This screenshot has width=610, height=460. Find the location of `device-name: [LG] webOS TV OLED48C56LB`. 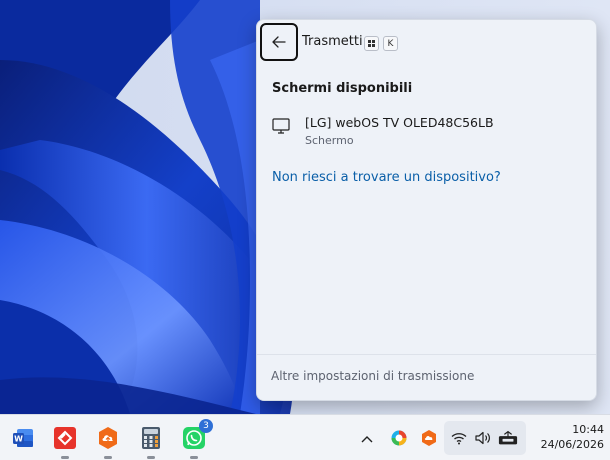

device-name: [LG] webOS TV OLED48C56LB is located at coordinates (399, 122).